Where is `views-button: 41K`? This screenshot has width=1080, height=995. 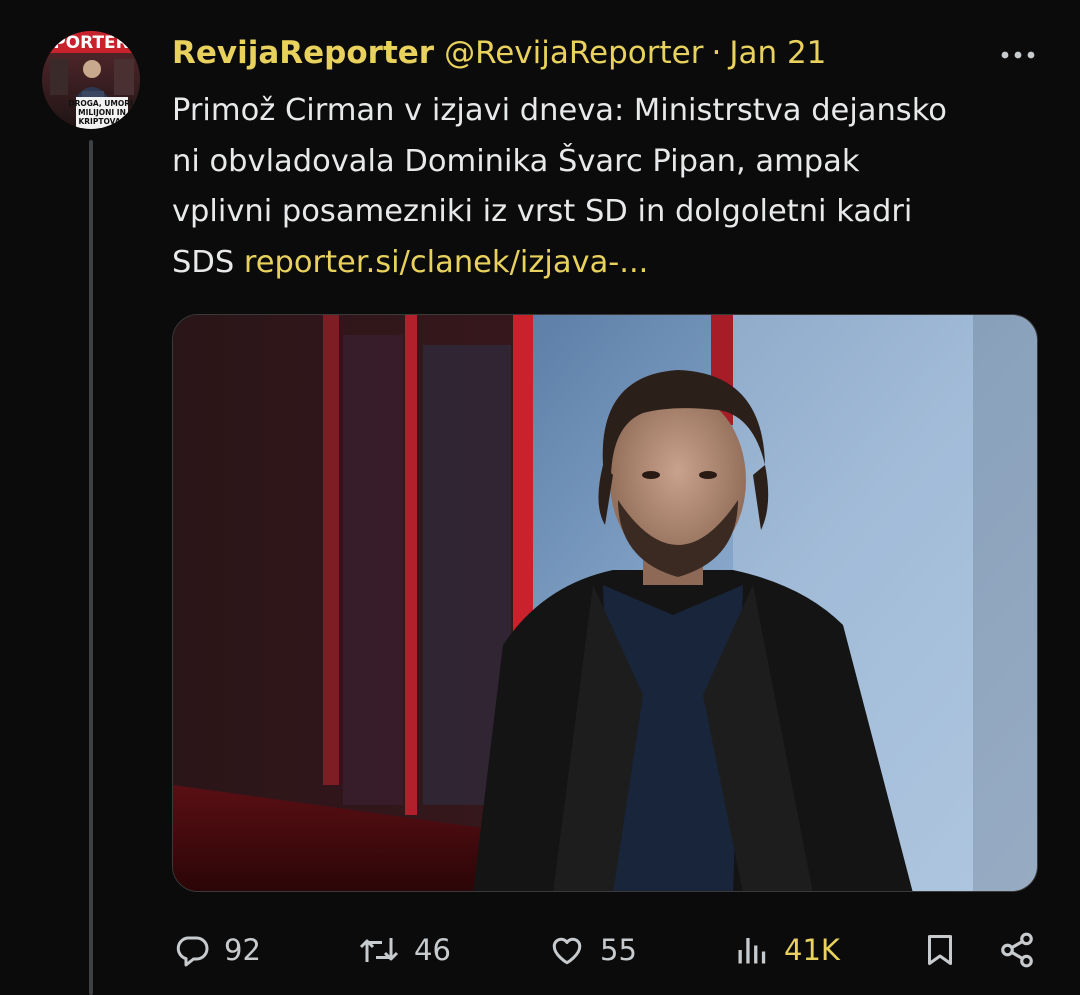
views-button: 41K is located at coordinates (787, 950).